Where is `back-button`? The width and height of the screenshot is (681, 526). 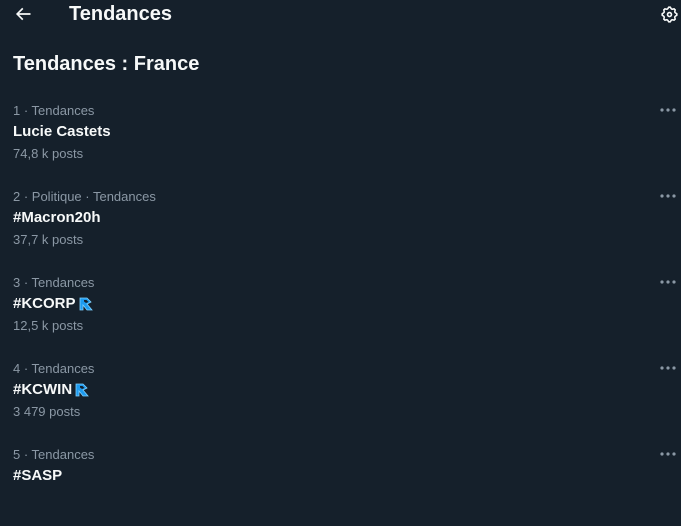 back-button is located at coordinates (23, 14).